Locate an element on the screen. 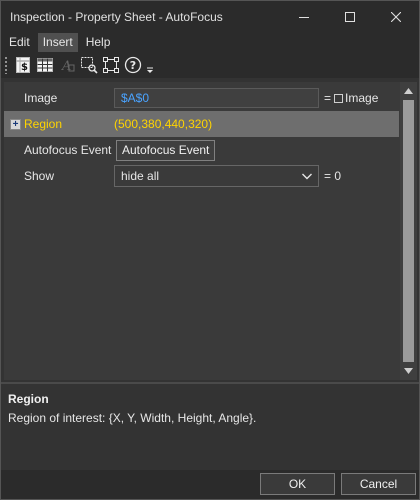  close-button is located at coordinates (396, 17).